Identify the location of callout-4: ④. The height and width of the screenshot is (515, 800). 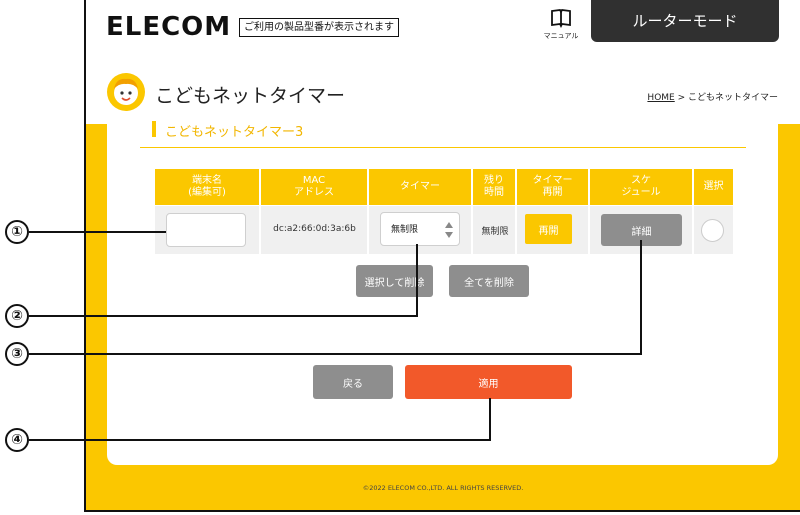
(17, 440).